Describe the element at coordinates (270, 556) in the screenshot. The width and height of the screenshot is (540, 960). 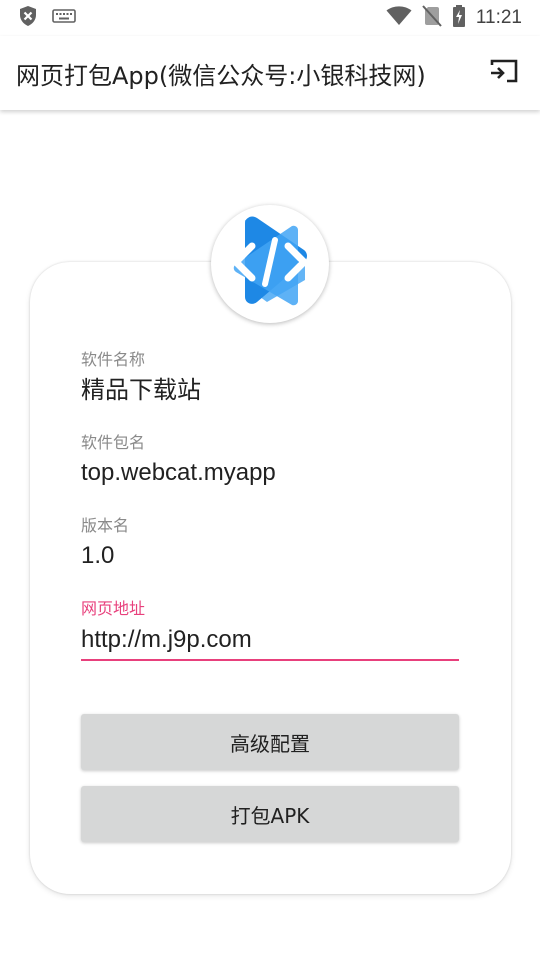
I see `version-name-value: 1.0` at that location.